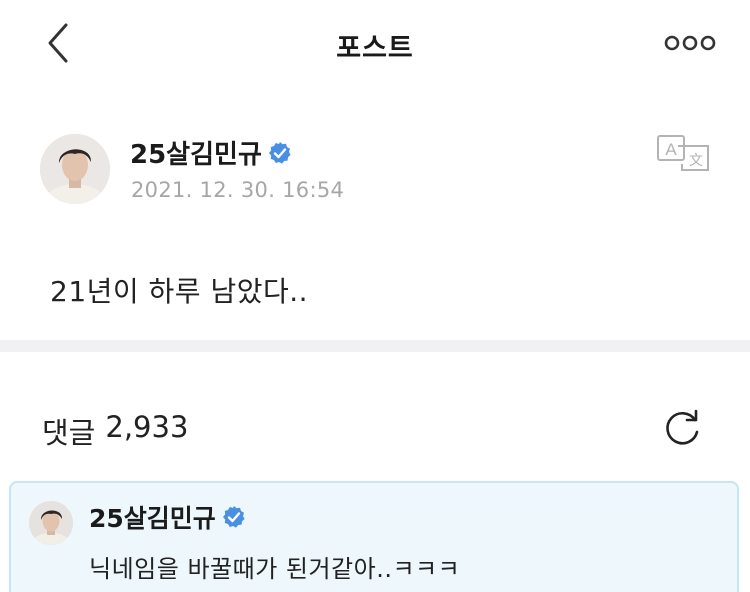  Describe the element at coordinates (671, 149) in the screenshot. I see `svg-text: A` at that location.